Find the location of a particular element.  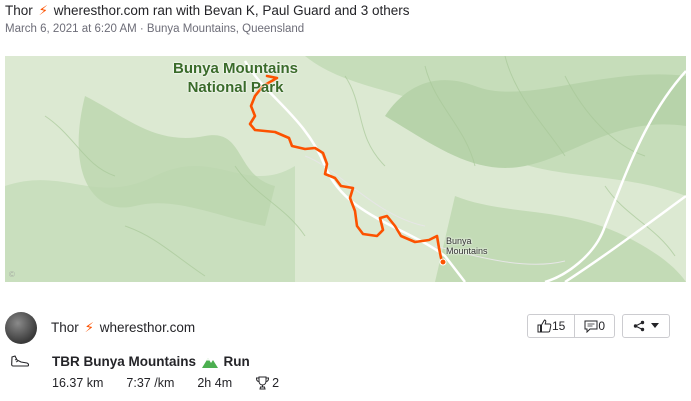

athlete-name: Thor ⚡ wheresthor.com is located at coordinates (123, 328).